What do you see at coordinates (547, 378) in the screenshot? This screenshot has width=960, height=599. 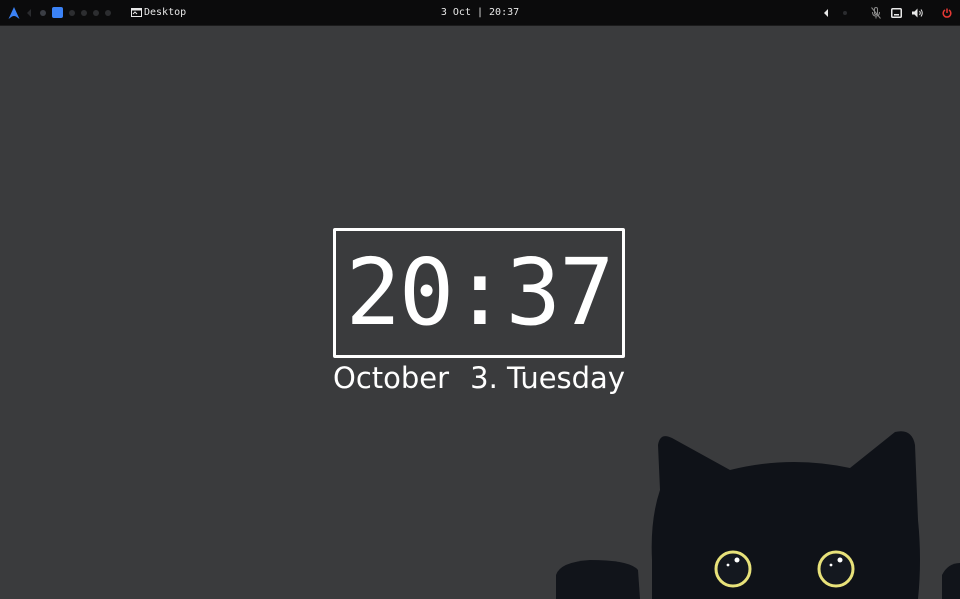 I see `clock-day: 3. Tuesday` at bounding box center [547, 378].